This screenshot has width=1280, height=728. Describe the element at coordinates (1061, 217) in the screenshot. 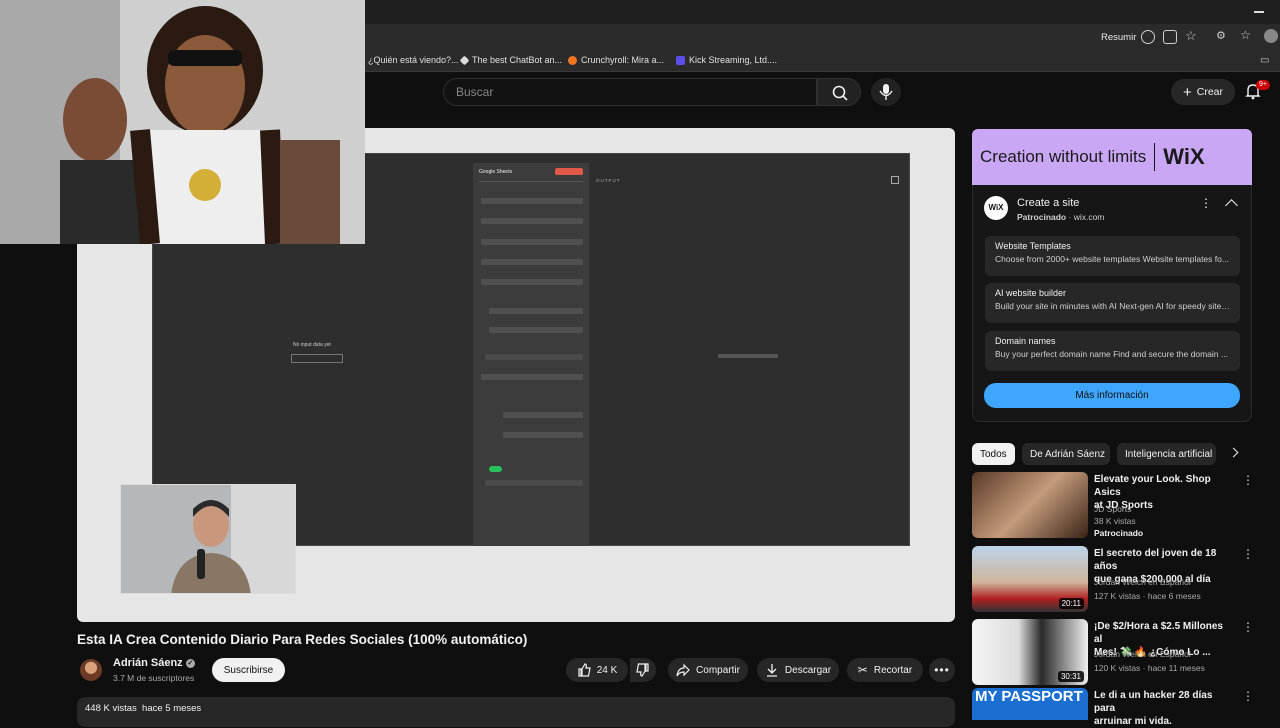

I see `ad-sponsor-line: Patrocinado · wix.com` at that location.